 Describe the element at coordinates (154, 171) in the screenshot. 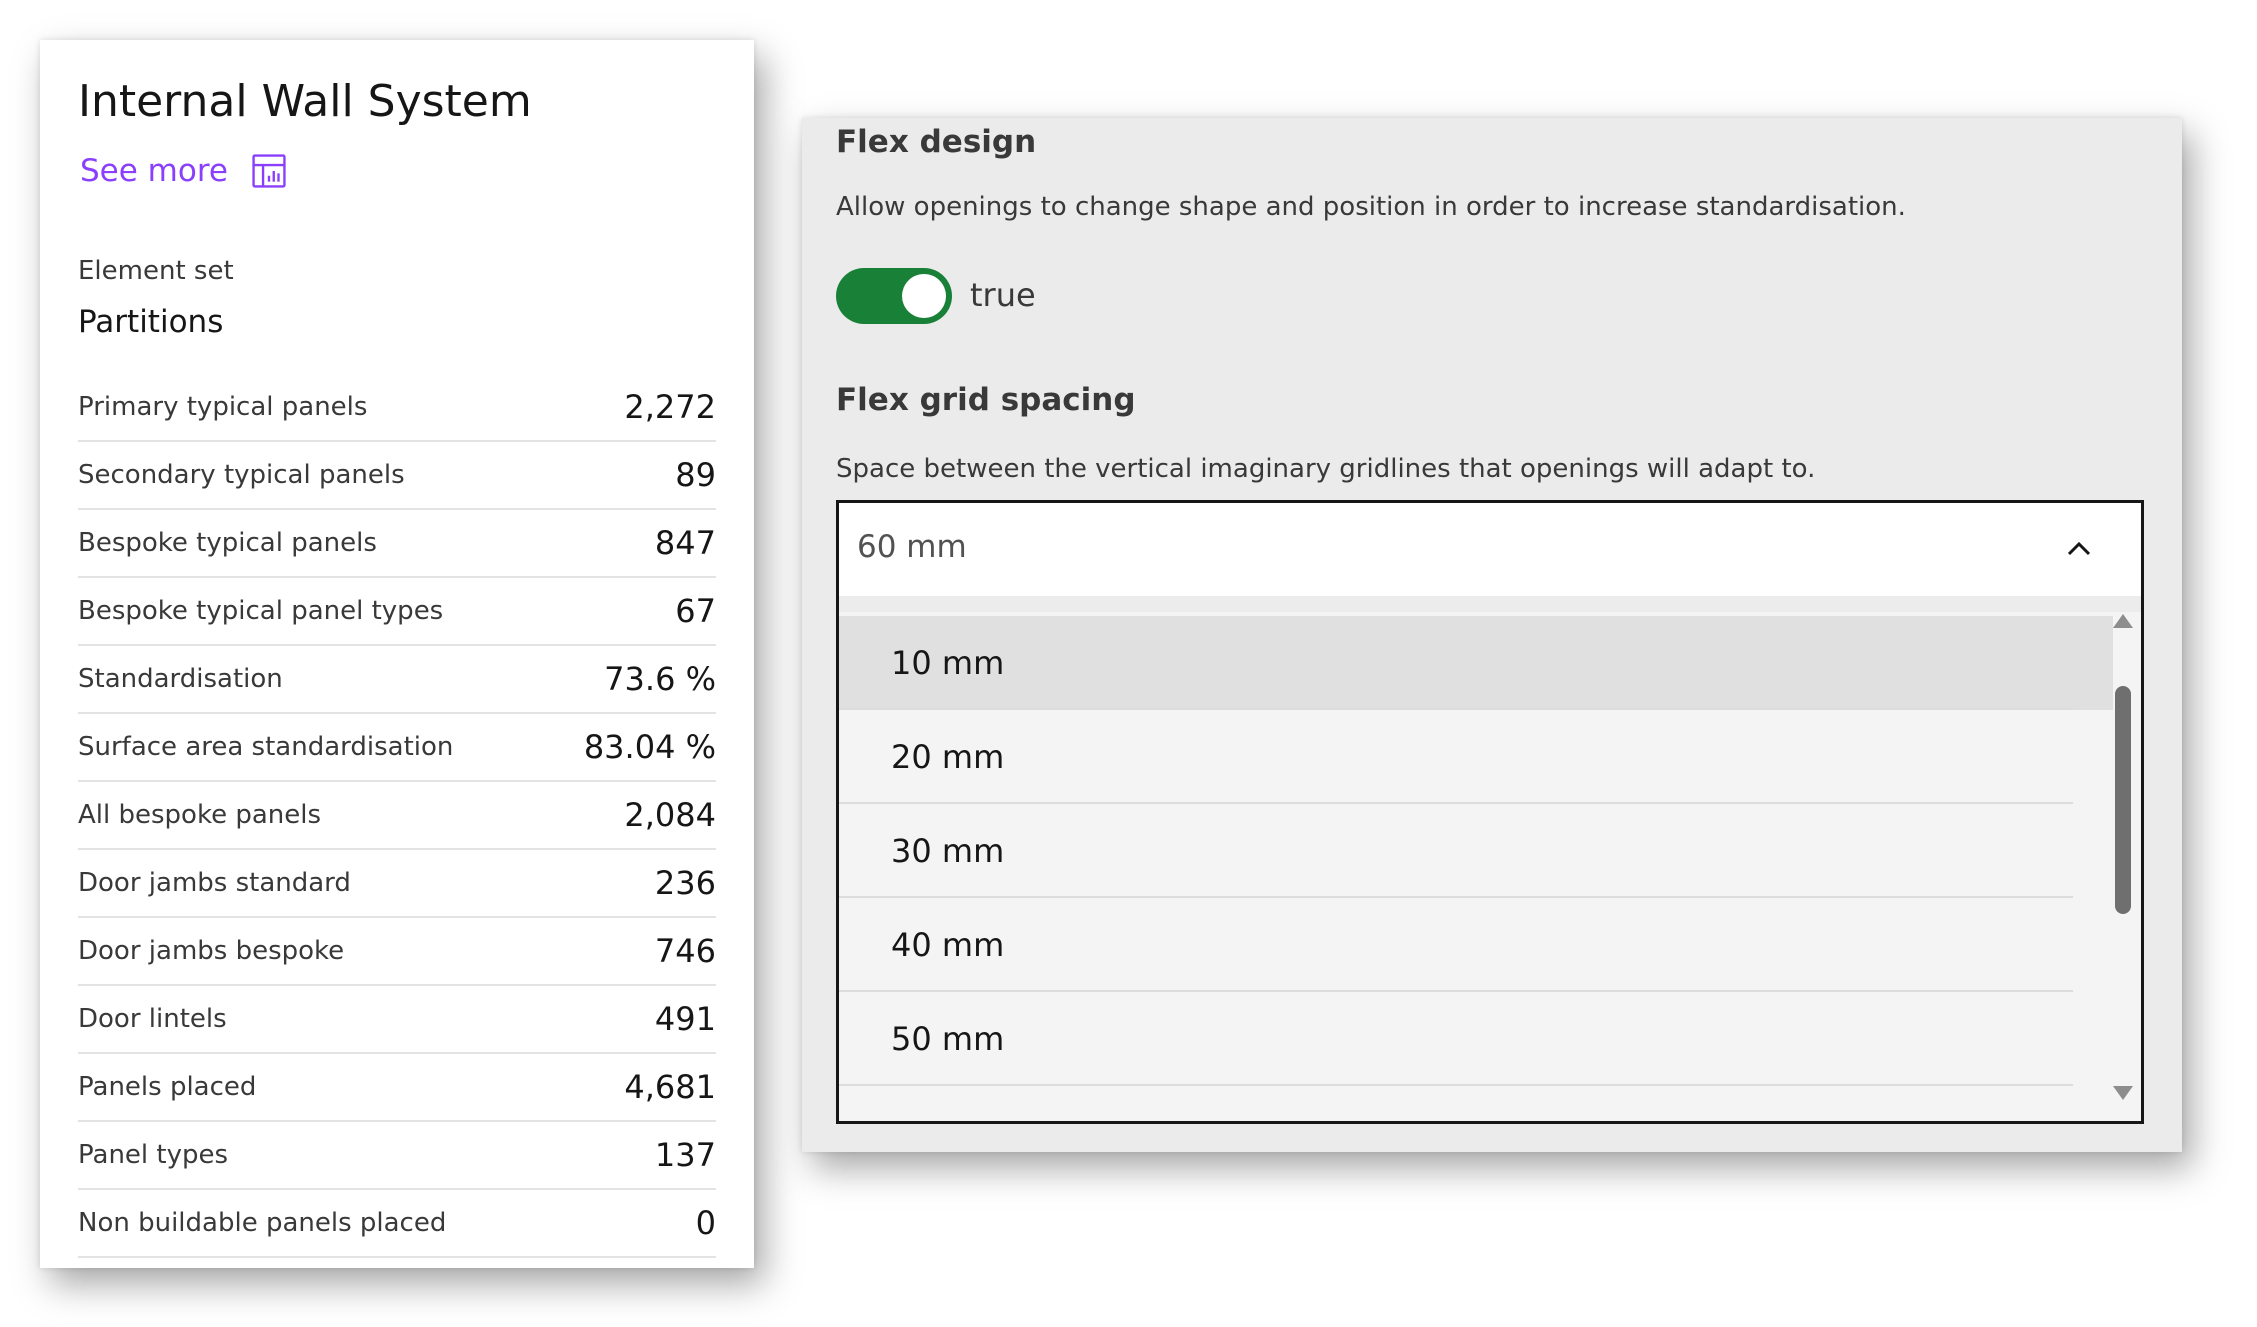

I see `see-more-label: See more` at that location.